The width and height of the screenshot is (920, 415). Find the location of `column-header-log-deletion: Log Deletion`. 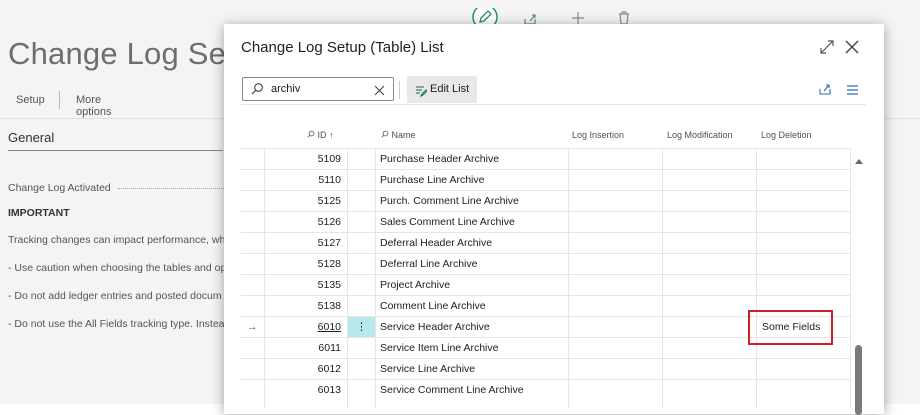

column-header-log-deletion: Log Deletion is located at coordinates (786, 135).